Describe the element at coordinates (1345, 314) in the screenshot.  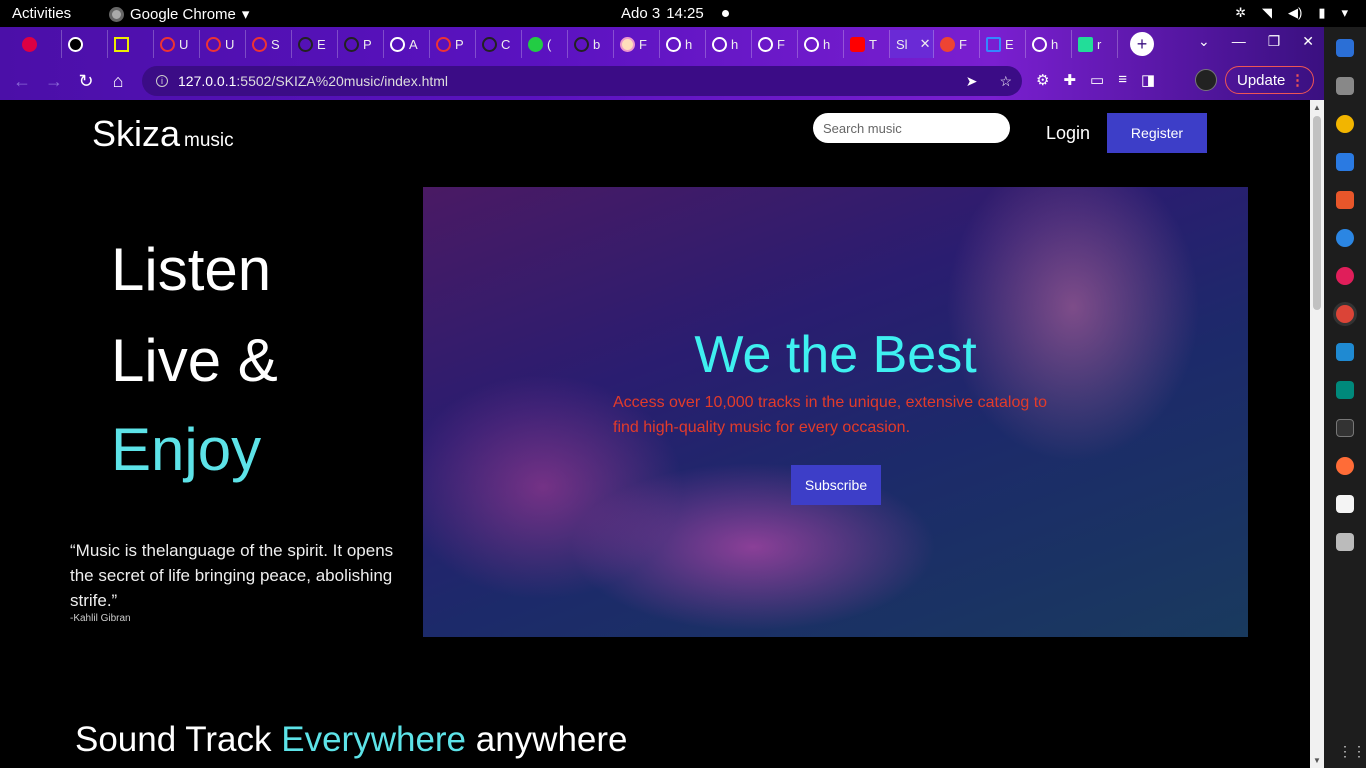
I see `chrome-icon` at that location.